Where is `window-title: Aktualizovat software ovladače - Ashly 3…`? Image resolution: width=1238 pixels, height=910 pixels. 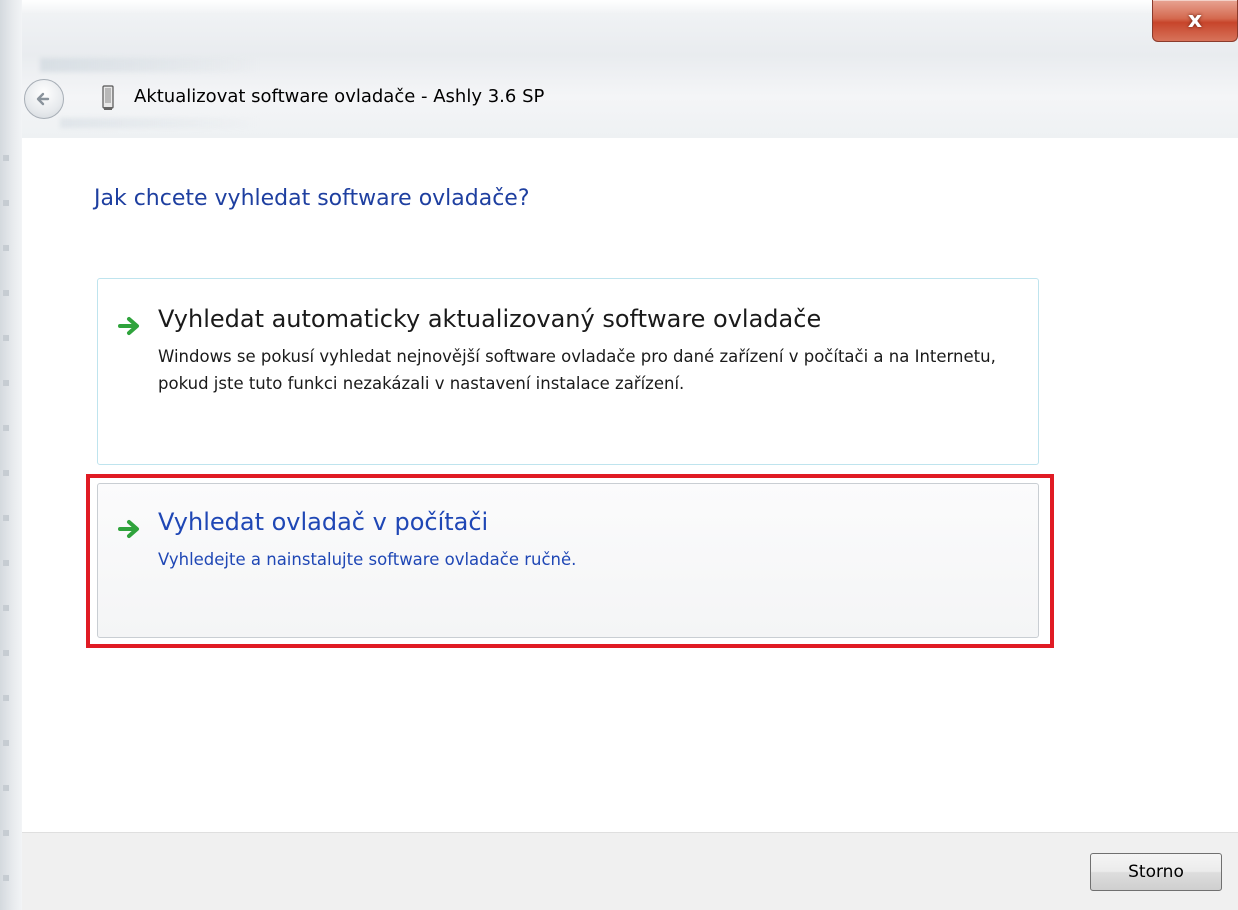
window-title: Aktualizovat software ovladače - Ashly 3… is located at coordinates (339, 96).